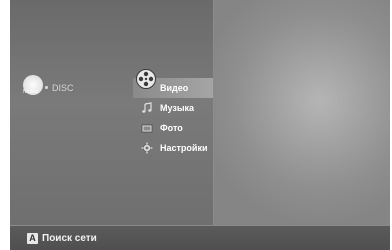  Describe the element at coordinates (184, 148) in the screenshot. I see `menu-label-settings: Настройки` at that location.